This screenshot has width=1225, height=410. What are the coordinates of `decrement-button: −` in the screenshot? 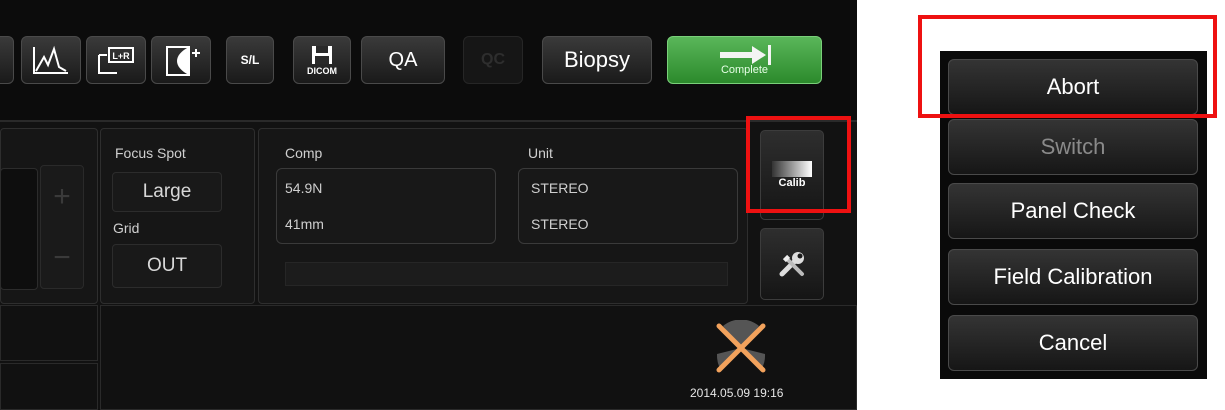 It's located at (62, 257).